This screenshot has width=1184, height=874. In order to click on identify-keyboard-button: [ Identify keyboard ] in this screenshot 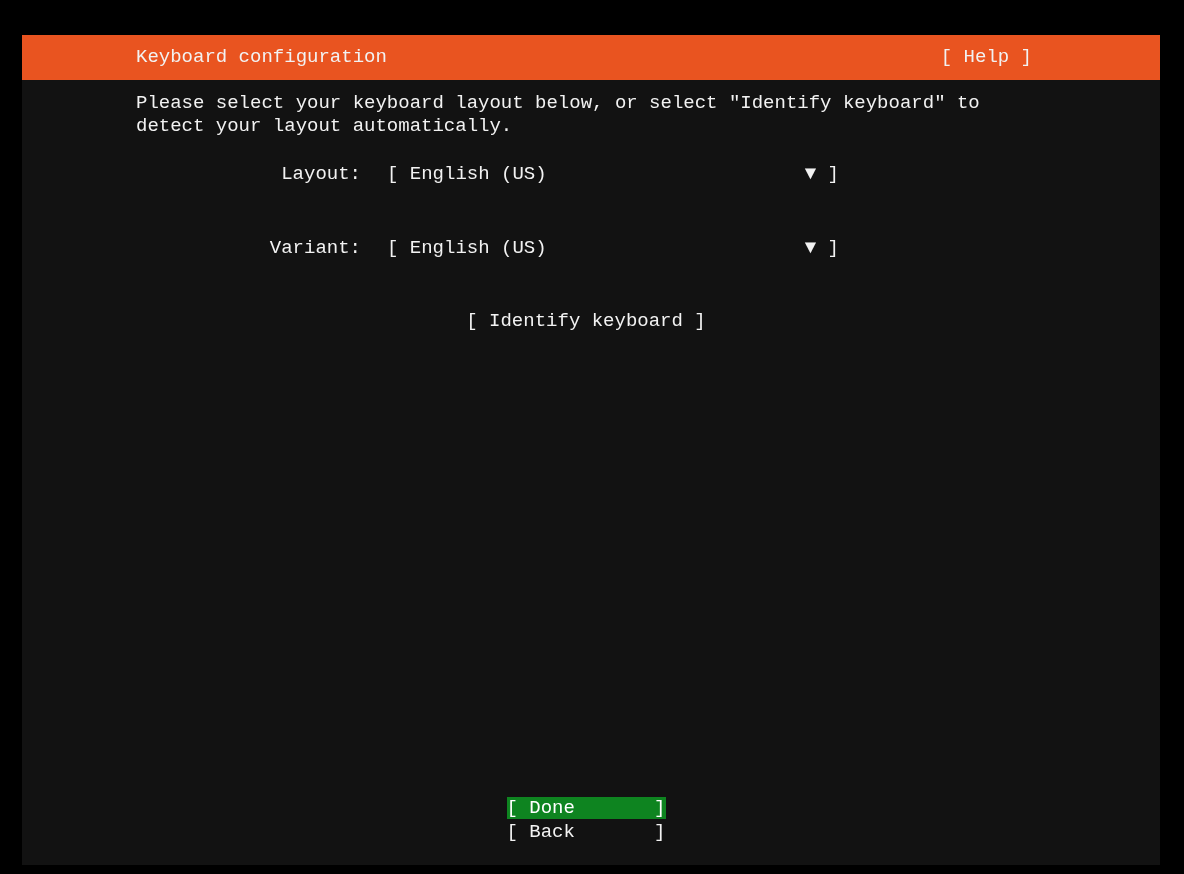, I will do `click(586, 321)`.